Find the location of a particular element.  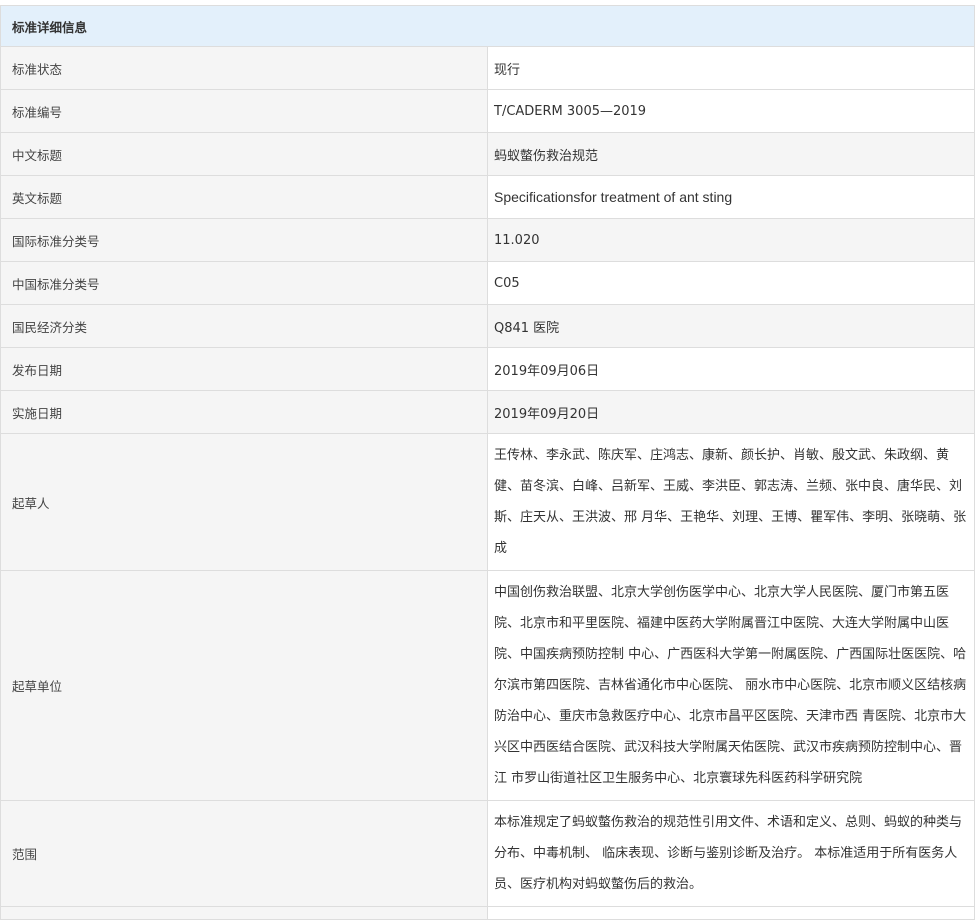

row-value: 11.020 is located at coordinates (731, 240).